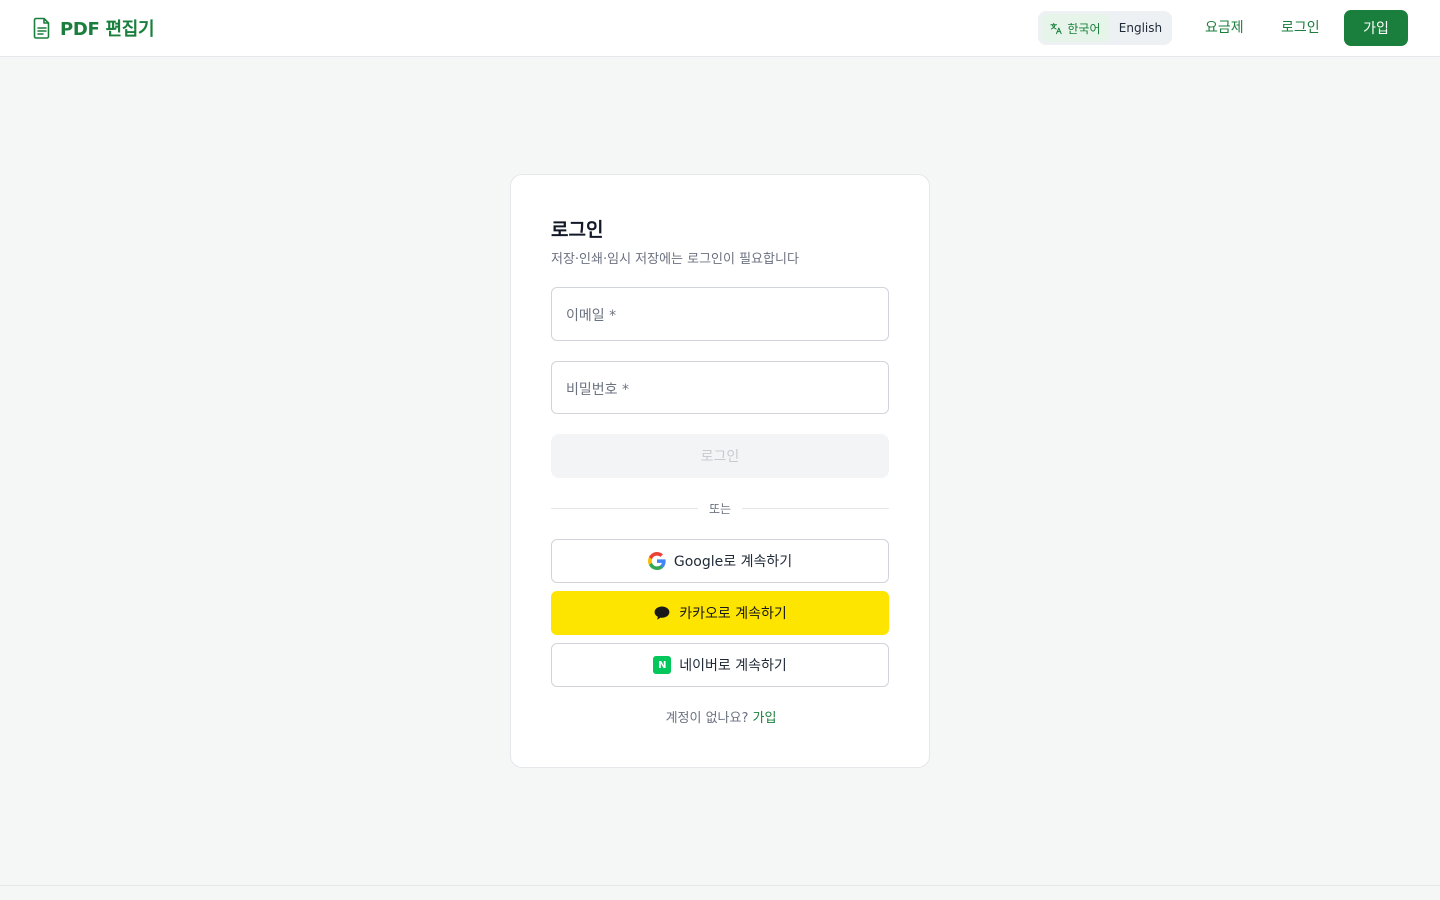 This screenshot has width=1440, height=900. Describe the element at coordinates (41, 28) in the screenshot. I see `document-icon` at that location.